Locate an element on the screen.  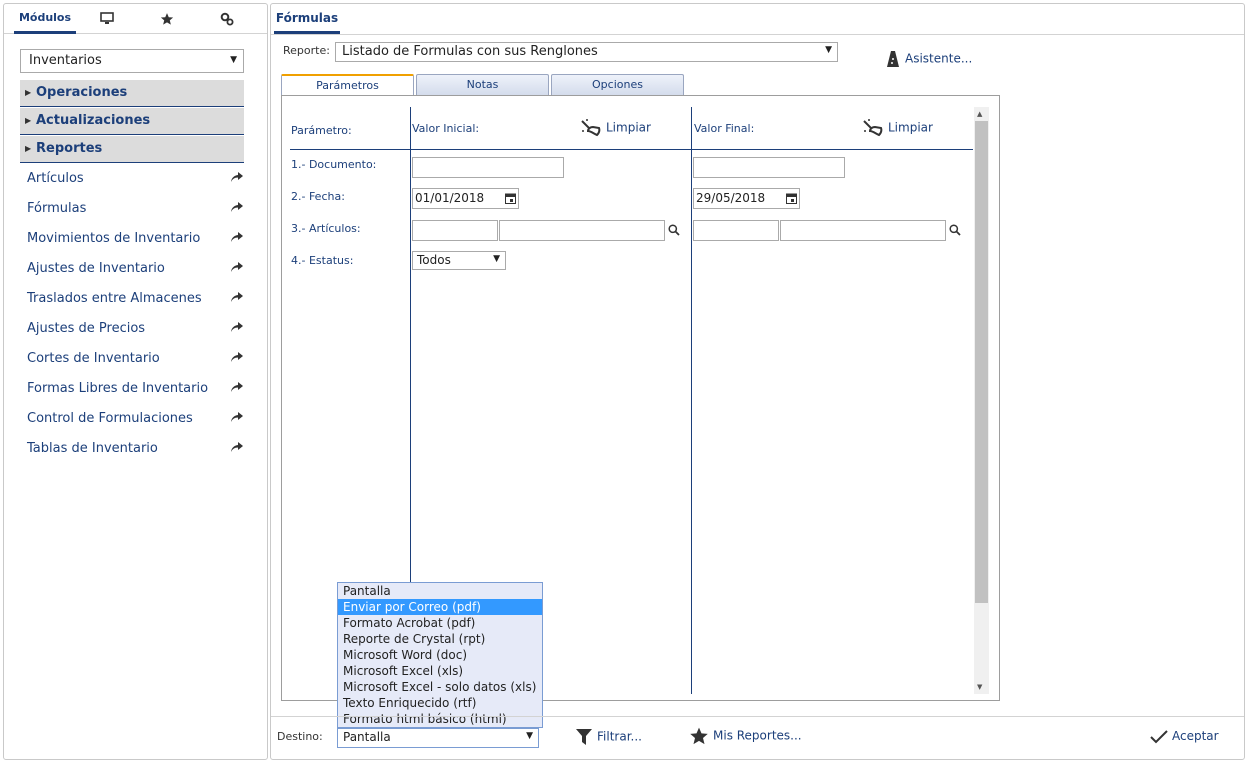
destino-select-value: Pantalla is located at coordinates (367, 737).